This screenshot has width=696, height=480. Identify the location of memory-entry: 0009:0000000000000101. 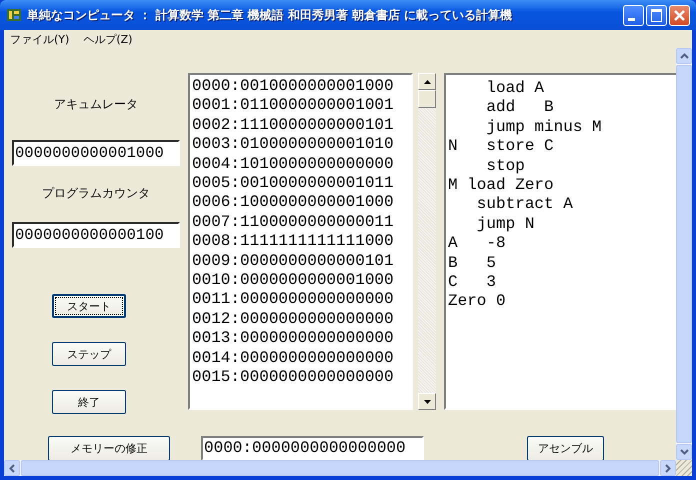
(301, 262).